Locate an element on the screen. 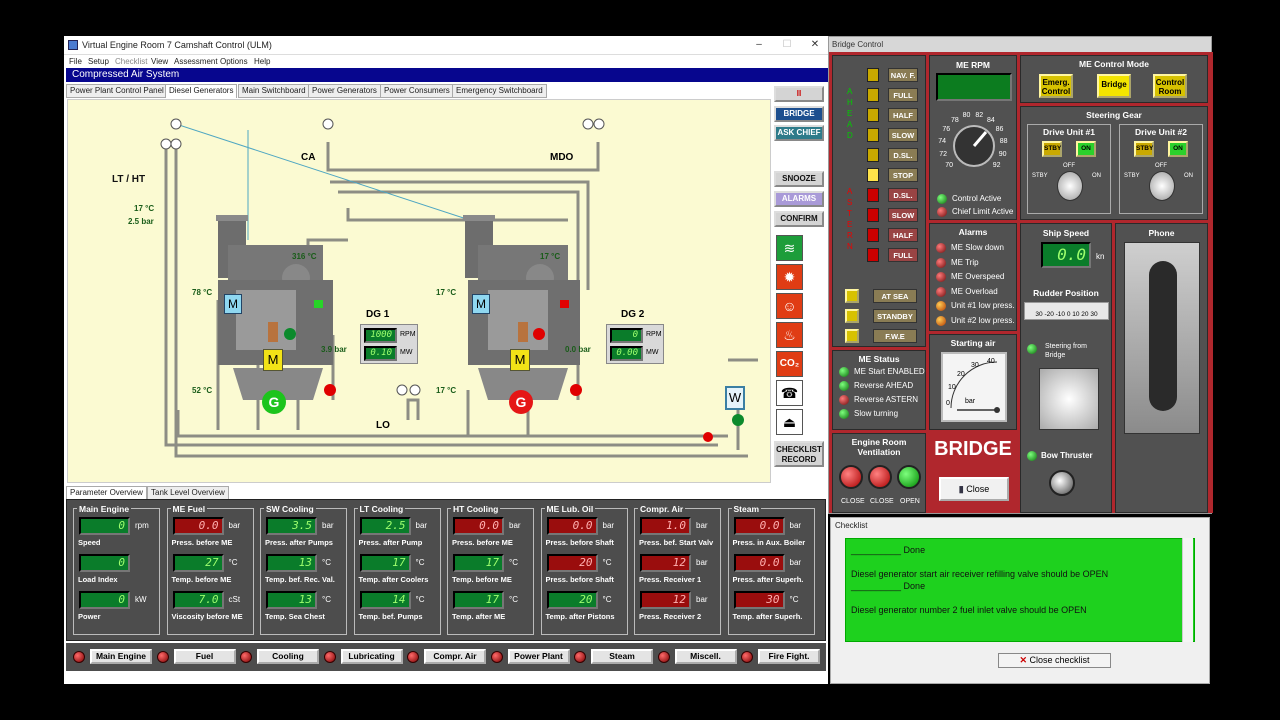 The image size is (1280, 720). system-button-cooling: Cooling is located at coordinates (288, 656).